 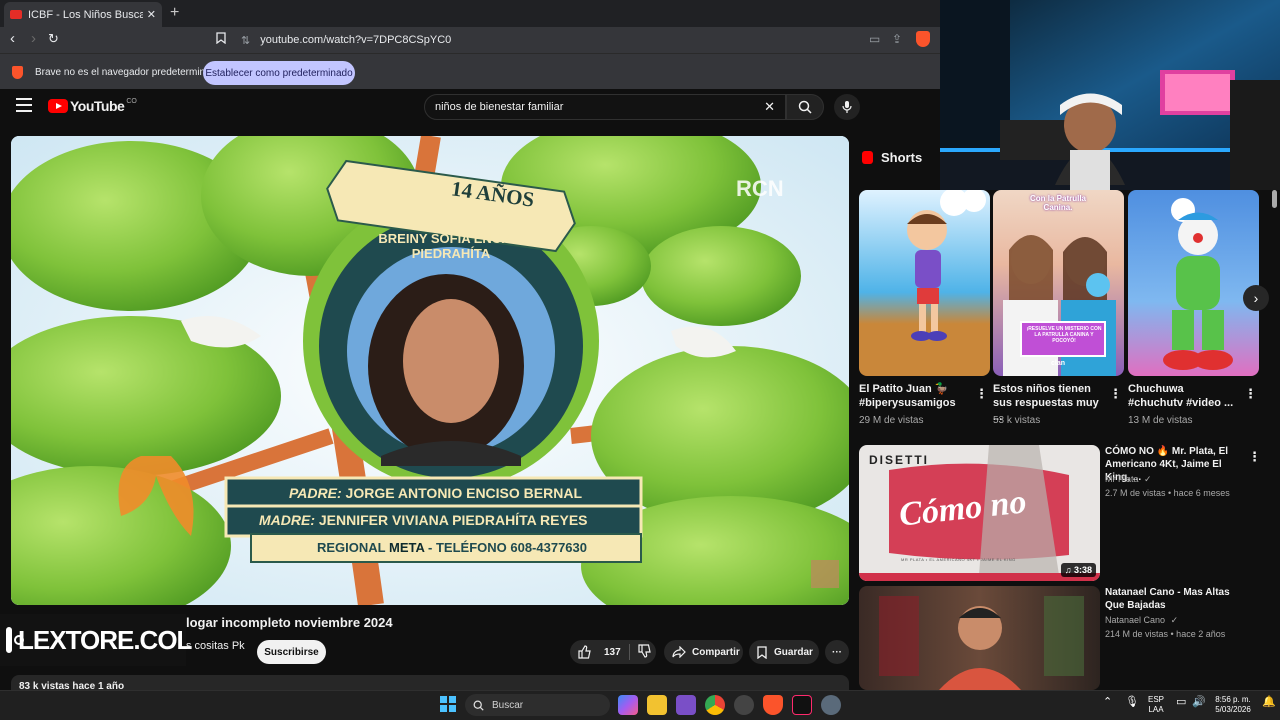 What do you see at coordinates (1199, 702) in the screenshot?
I see `volume-icon: 🔊` at bounding box center [1199, 702].